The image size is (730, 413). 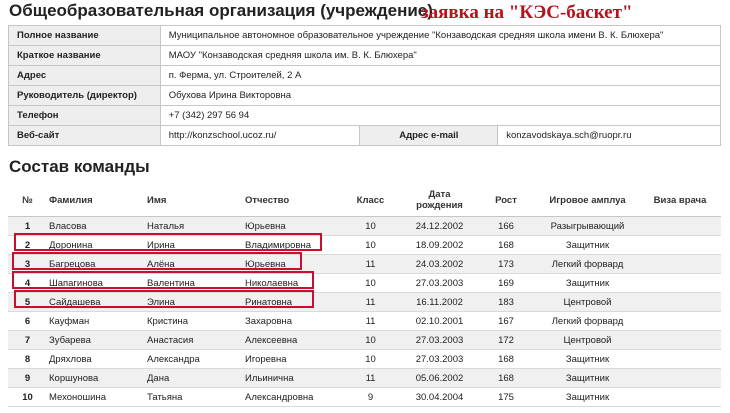 What do you see at coordinates (84, 55) in the screenshot?
I see `short-name-label: Краткое название` at bounding box center [84, 55].